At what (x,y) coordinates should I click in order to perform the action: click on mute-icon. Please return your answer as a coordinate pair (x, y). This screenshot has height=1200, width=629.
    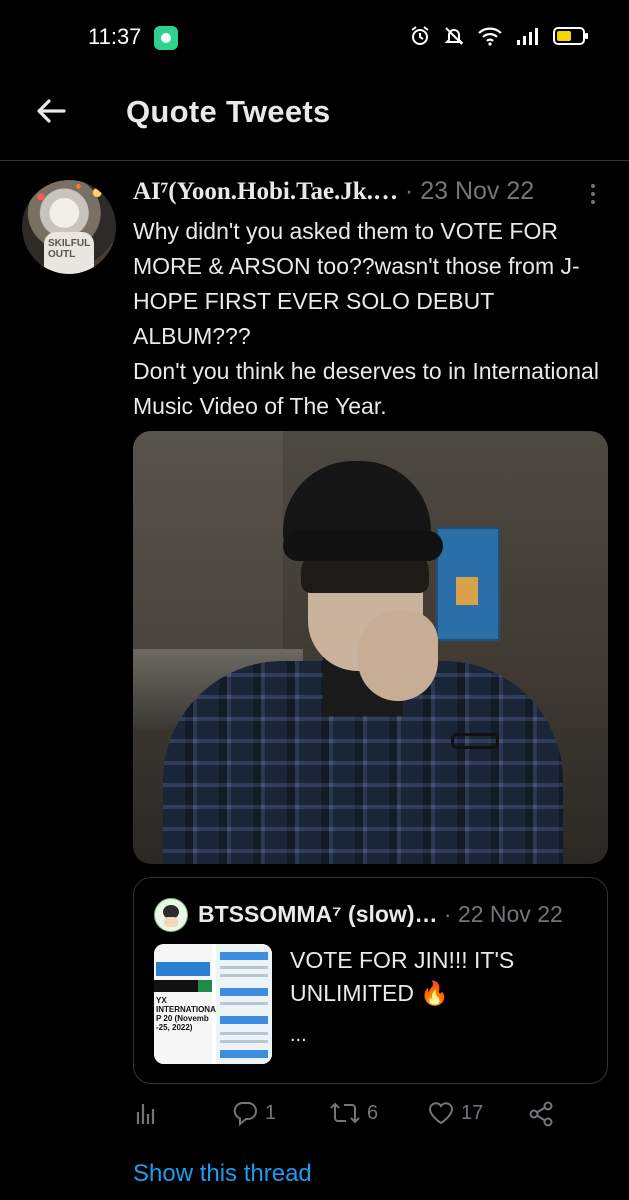
    Looking at the image, I should click on (454, 36).